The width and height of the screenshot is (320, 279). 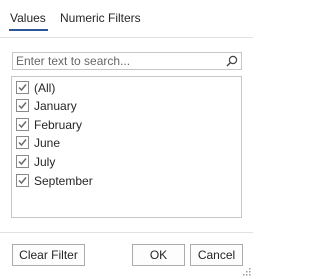 I want to click on clear-filter-button: Clear Filter, so click(x=48, y=255).